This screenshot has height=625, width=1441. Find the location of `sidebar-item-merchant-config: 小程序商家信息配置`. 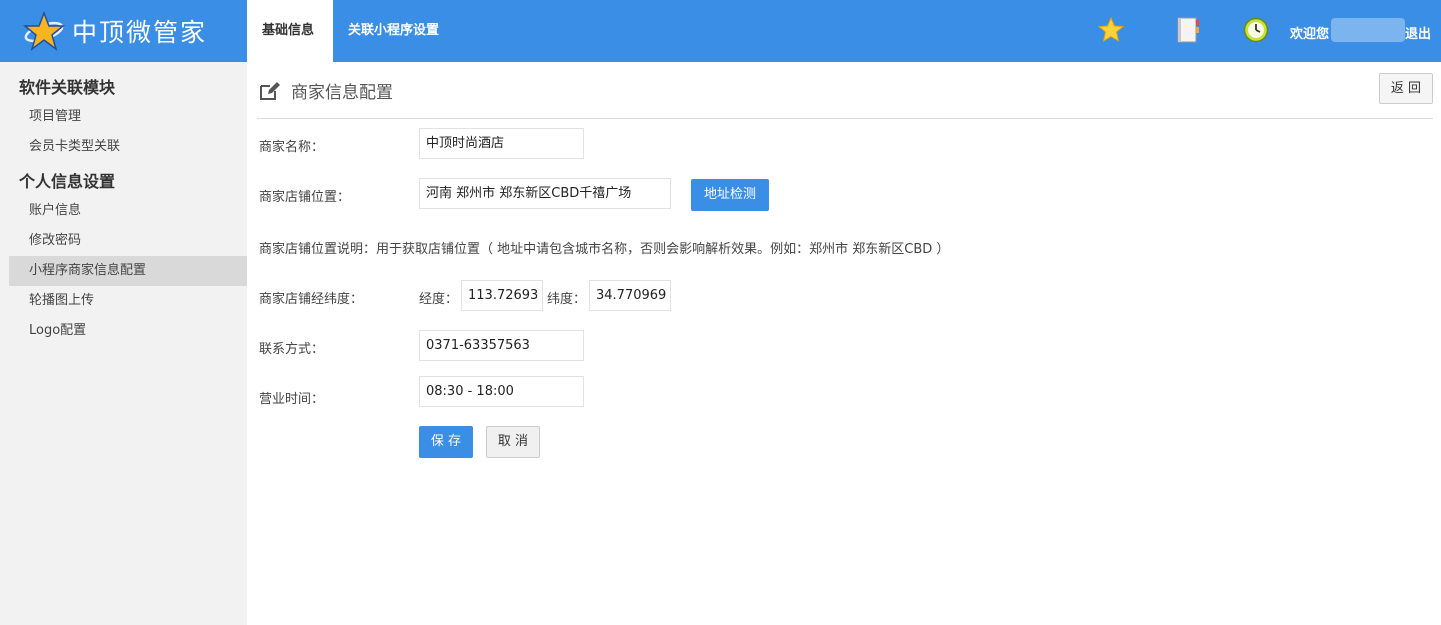

sidebar-item-merchant-config: 小程序商家信息配置 is located at coordinates (128, 271).